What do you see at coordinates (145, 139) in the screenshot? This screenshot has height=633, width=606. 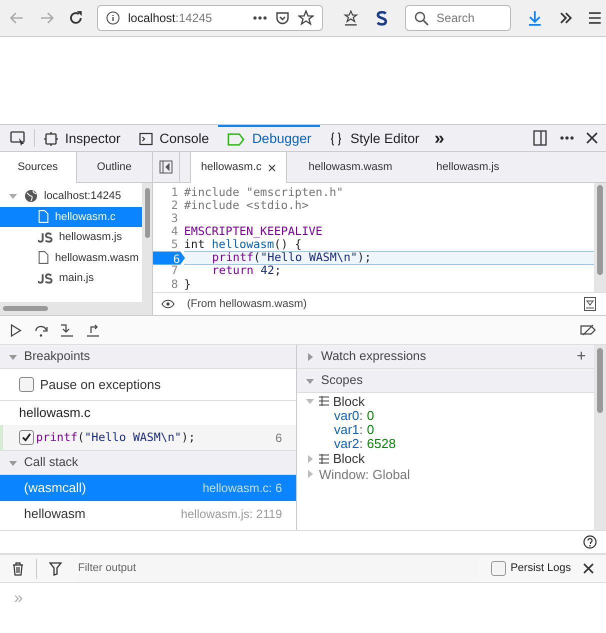 I see `terminal-icon` at bounding box center [145, 139].